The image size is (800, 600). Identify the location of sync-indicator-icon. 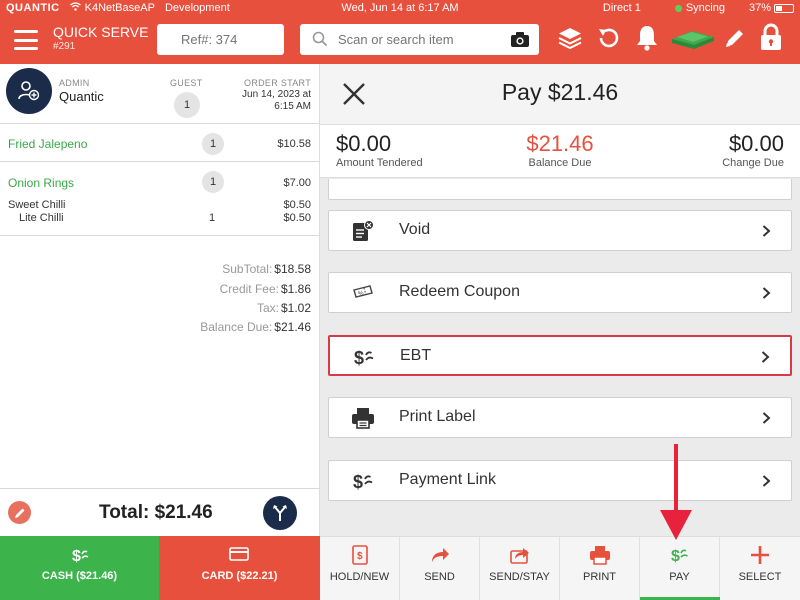
(678, 8).